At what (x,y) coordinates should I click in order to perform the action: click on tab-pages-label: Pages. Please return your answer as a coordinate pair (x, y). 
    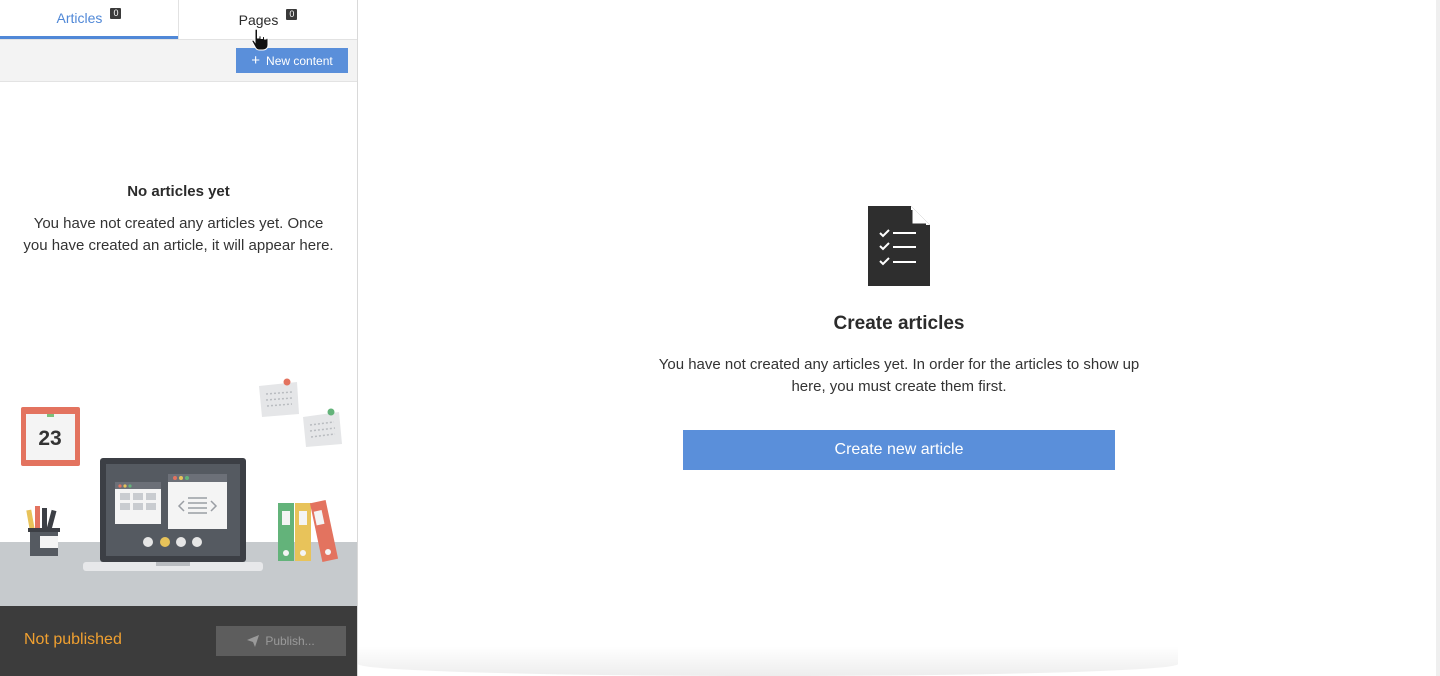
    Looking at the image, I should click on (258, 19).